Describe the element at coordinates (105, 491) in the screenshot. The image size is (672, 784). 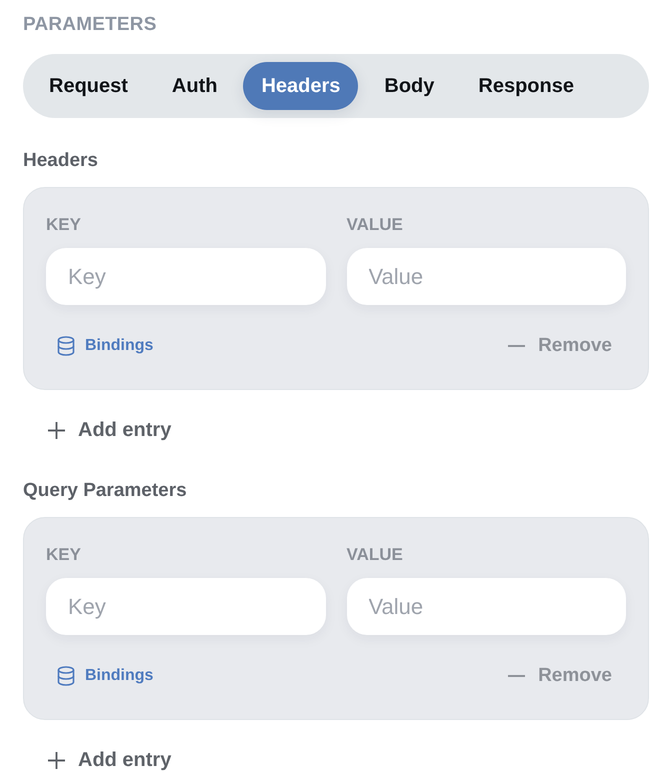
I see `group-title: Query Parameters` at that location.